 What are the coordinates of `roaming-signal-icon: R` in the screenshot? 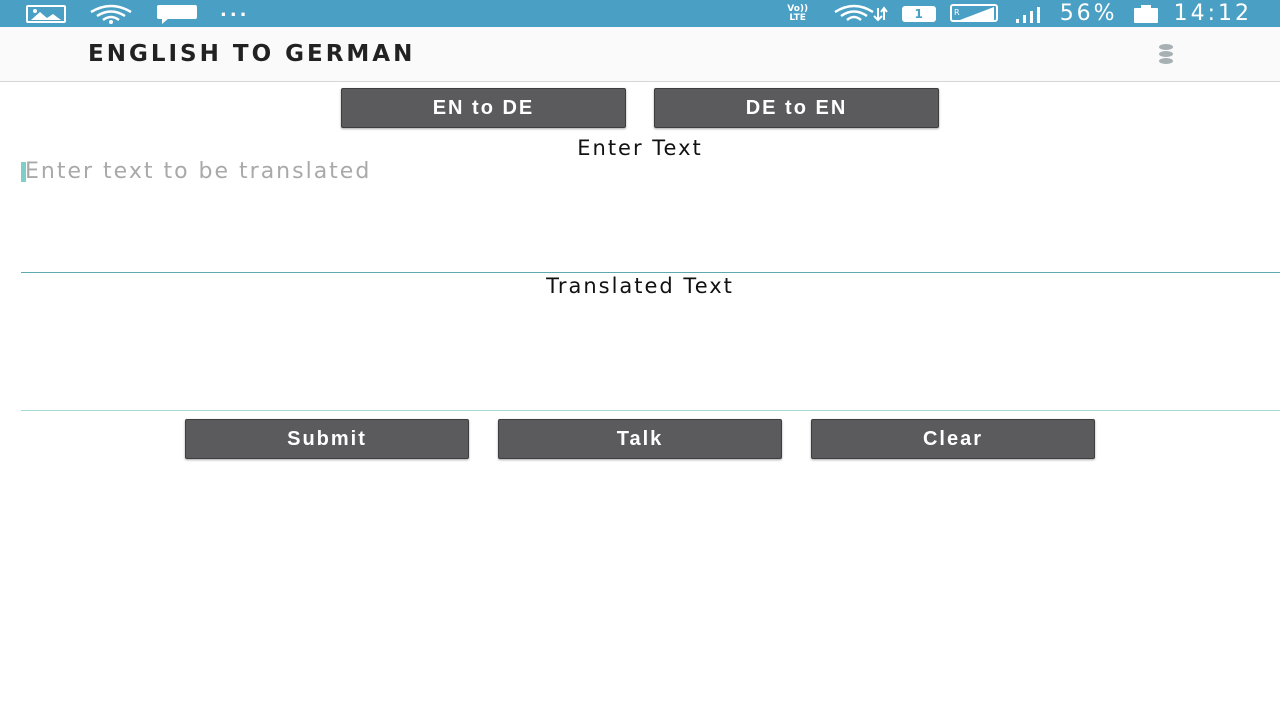 It's located at (974, 13).